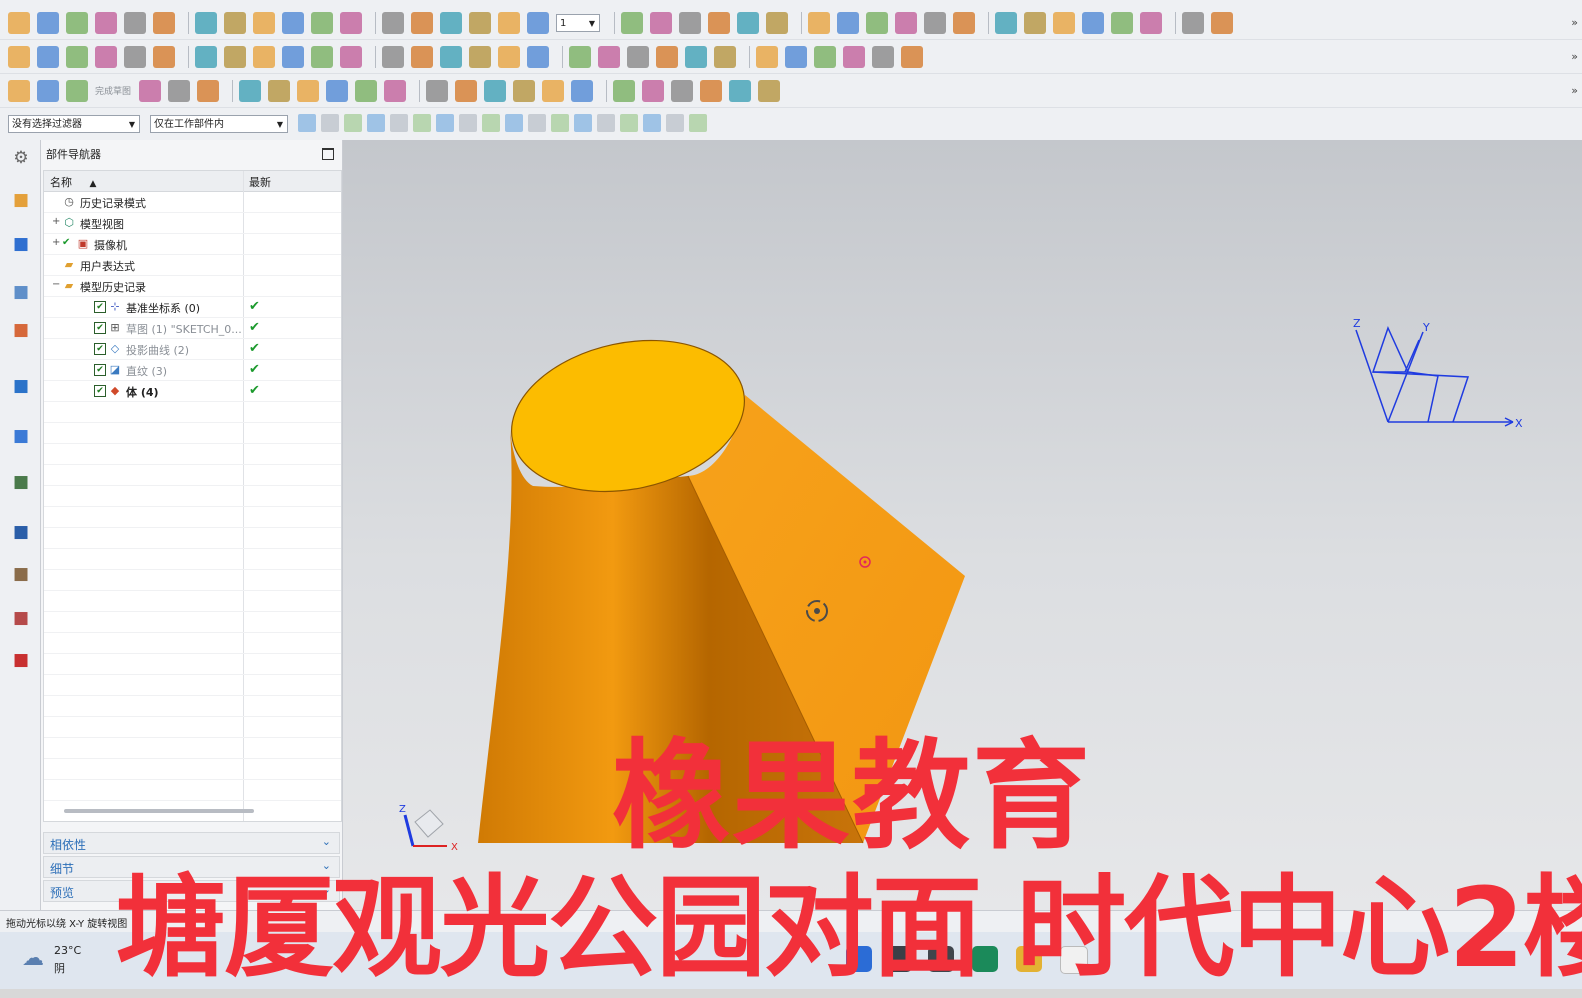 The image size is (1582, 998). What do you see at coordinates (21, 532) in the screenshot?
I see `manufacturing-wizard-icon: ■` at bounding box center [21, 532].